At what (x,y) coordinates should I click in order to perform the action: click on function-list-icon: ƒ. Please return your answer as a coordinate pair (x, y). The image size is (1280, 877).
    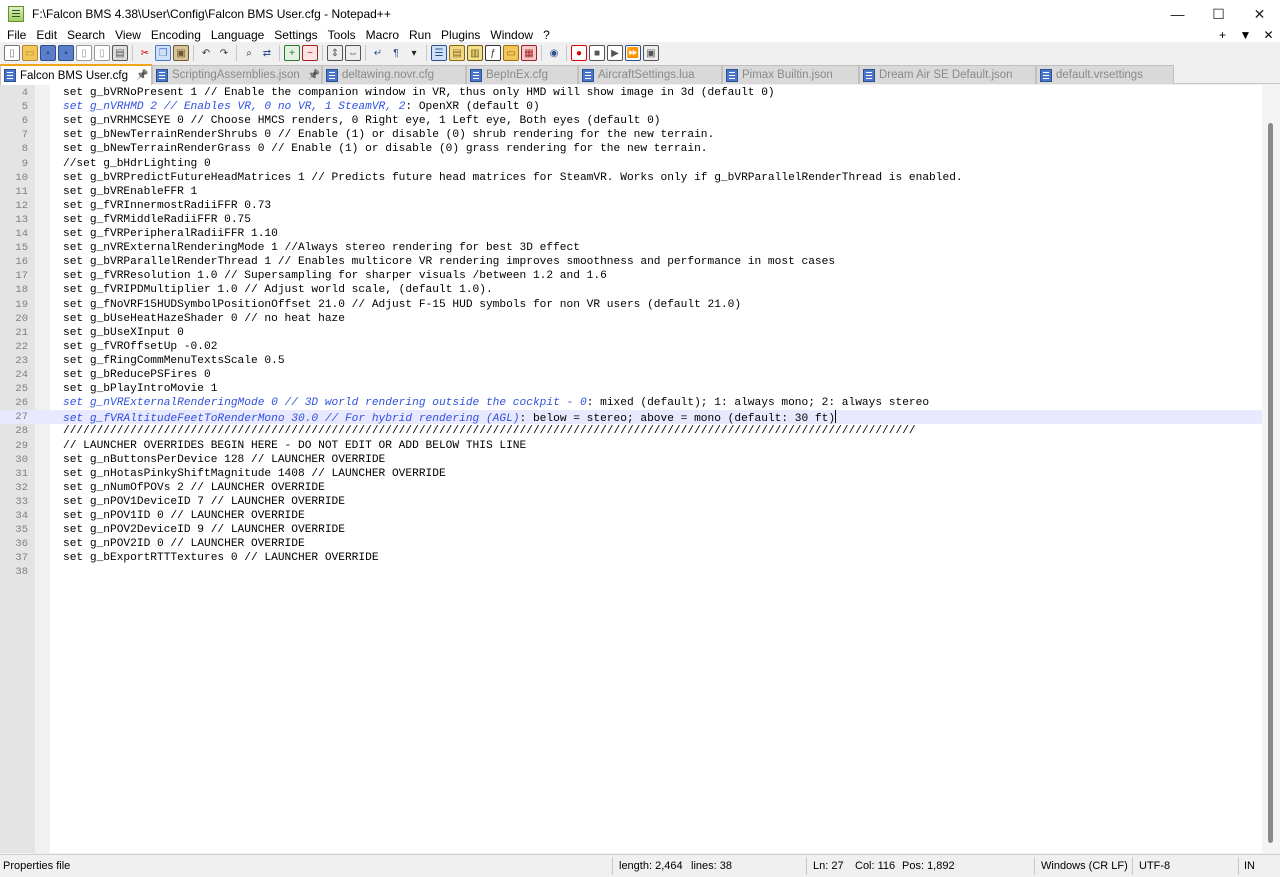
    Looking at the image, I should click on (493, 53).